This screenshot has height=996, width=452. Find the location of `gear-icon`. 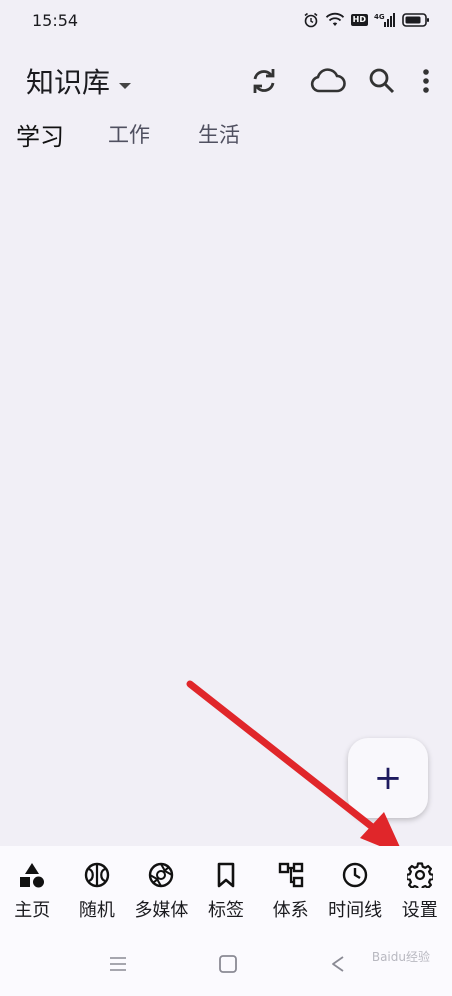

gear-icon is located at coordinates (419, 875).